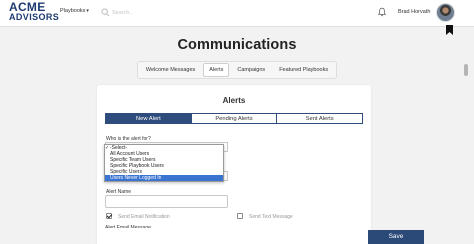 Image resolution: width=474 pixels, height=244 pixels. Describe the element at coordinates (449, 30) in the screenshot. I see `bookmark-icon` at that location.